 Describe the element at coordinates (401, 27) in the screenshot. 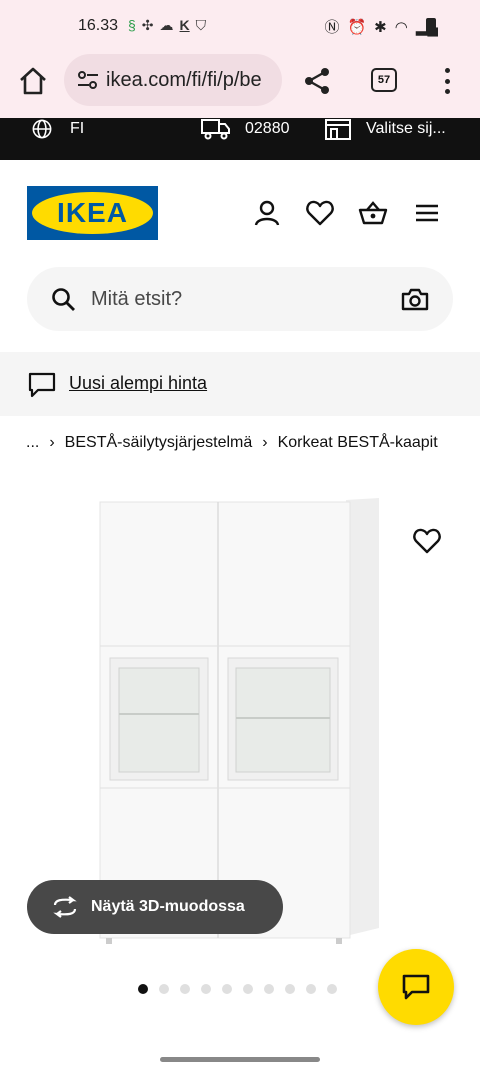

I see `wifi-icon: ◠` at that location.